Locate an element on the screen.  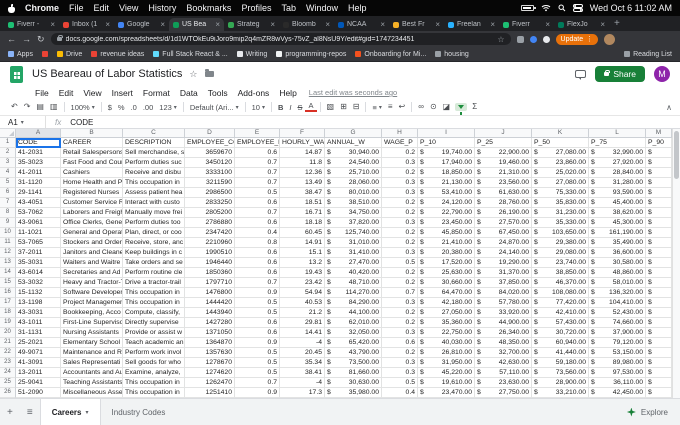
cell: $42,180.00 is located at coordinates (446, 303).